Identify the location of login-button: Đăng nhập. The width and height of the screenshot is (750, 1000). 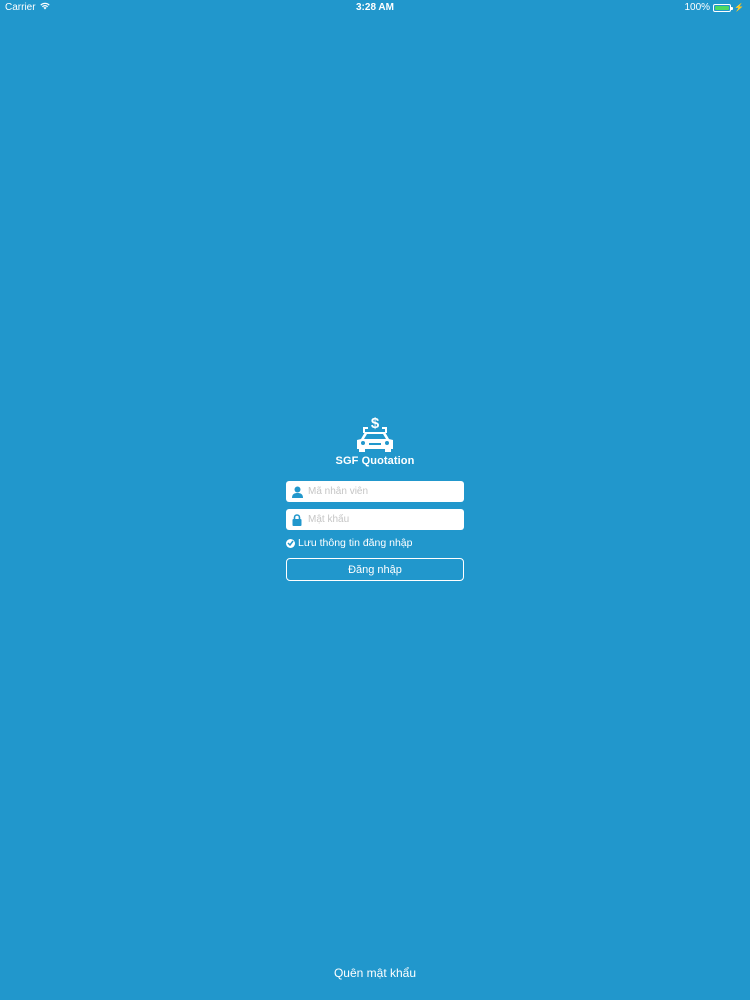
(375, 569).